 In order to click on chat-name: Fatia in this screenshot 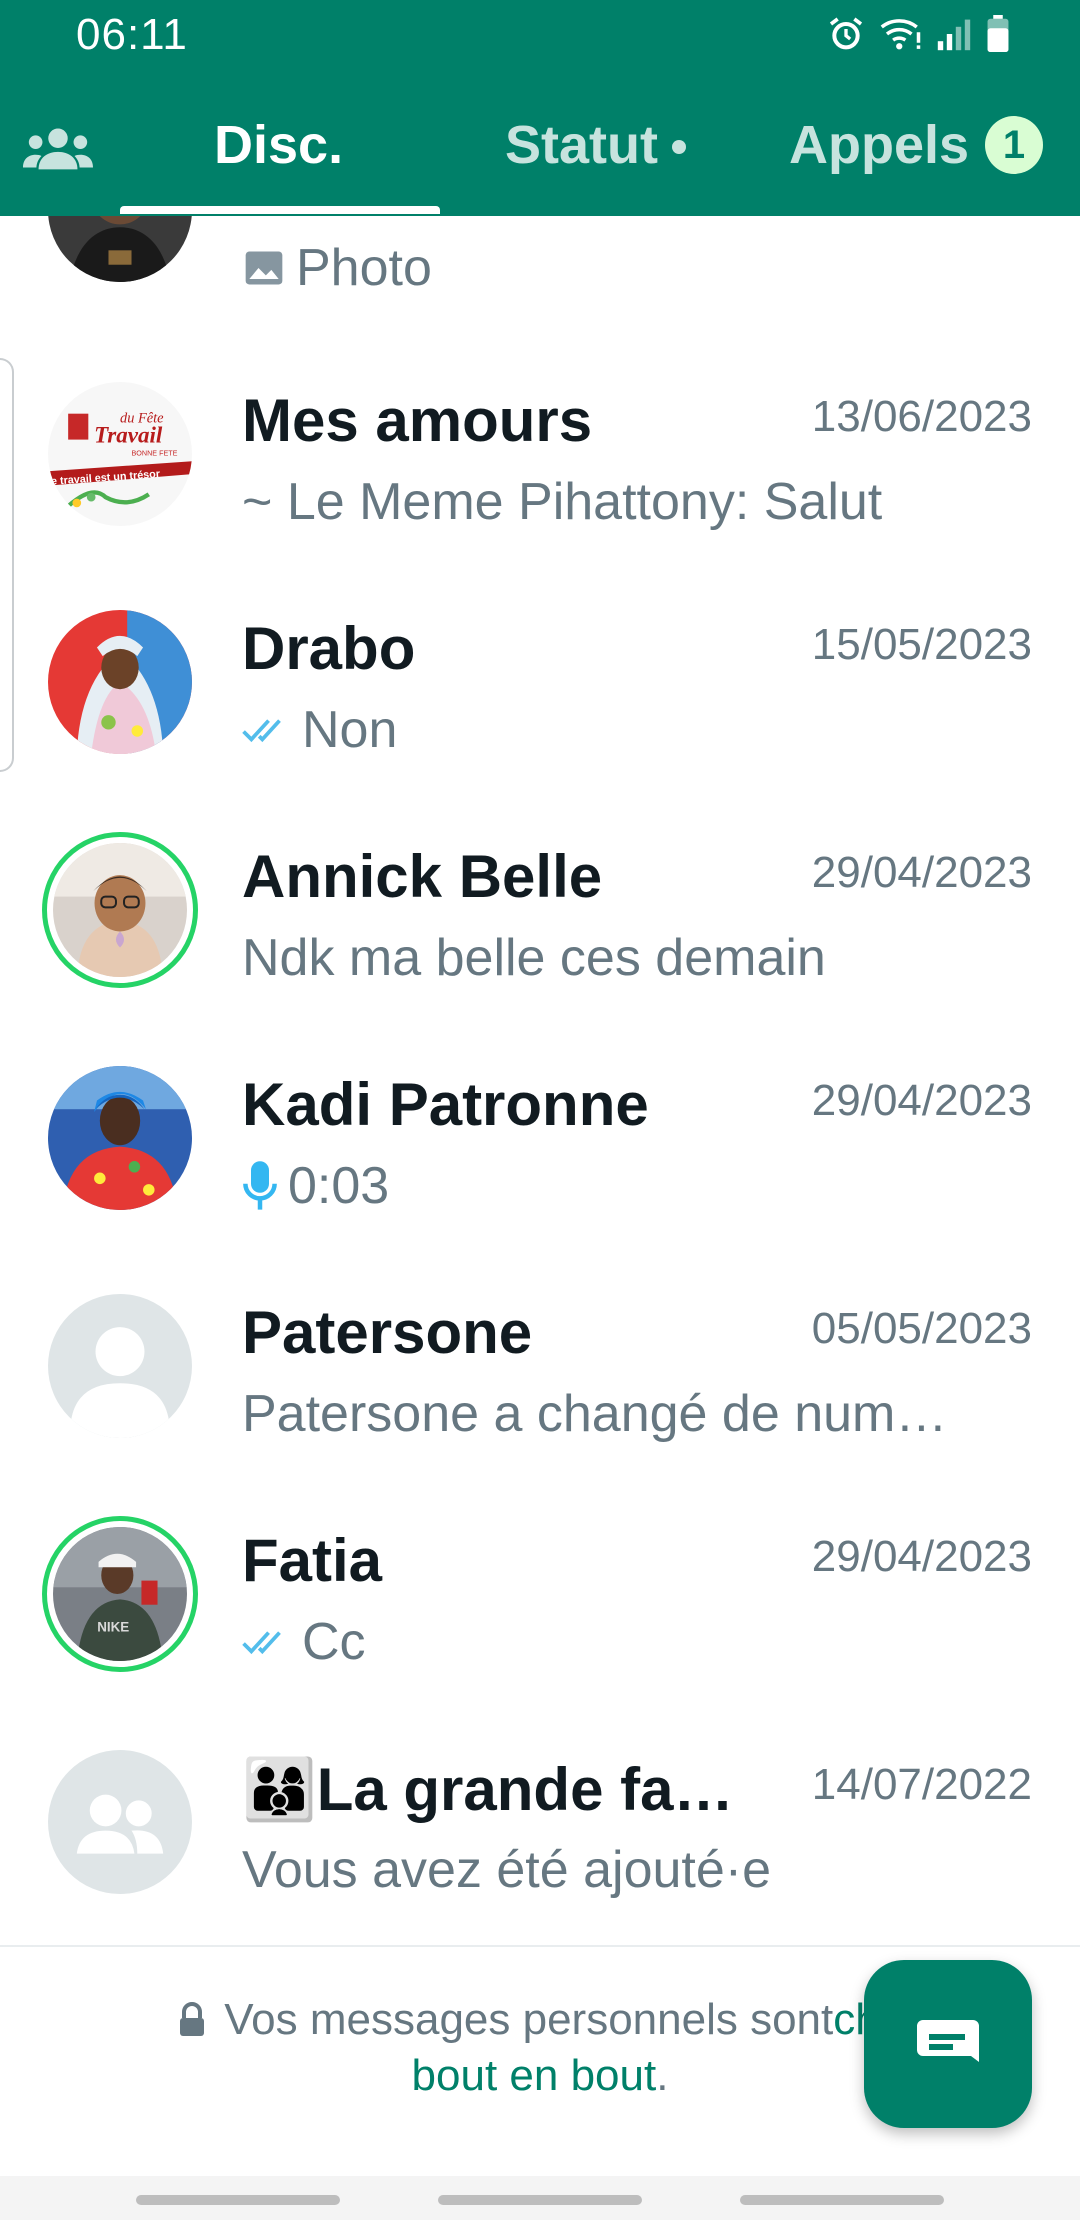, I will do `click(312, 1560)`.